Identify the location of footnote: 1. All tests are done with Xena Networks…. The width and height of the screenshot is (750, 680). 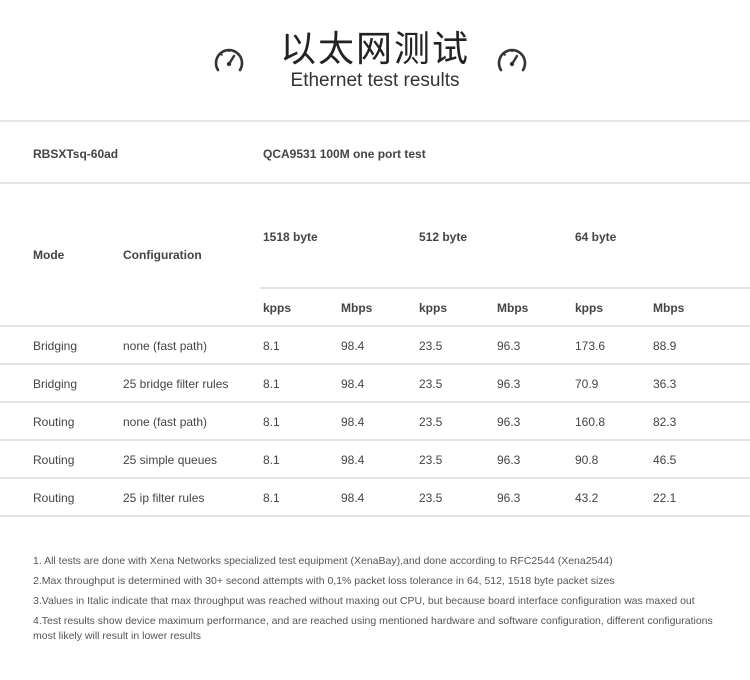
(323, 561).